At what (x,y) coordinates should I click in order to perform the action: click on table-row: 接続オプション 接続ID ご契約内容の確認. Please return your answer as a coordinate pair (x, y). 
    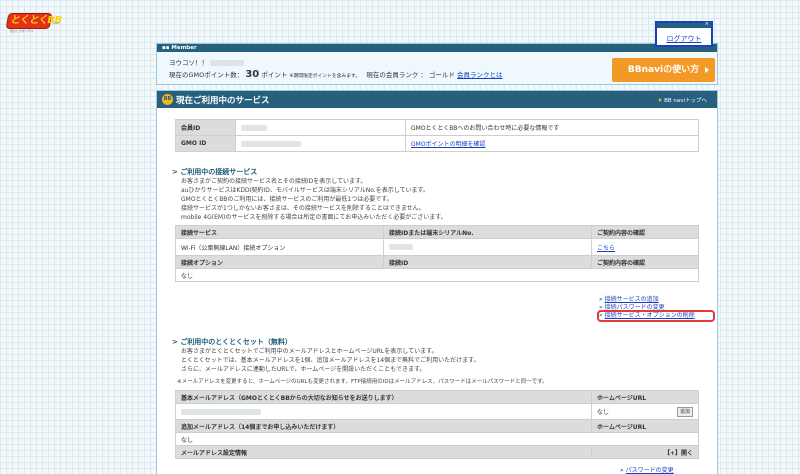
    Looking at the image, I should click on (437, 262).